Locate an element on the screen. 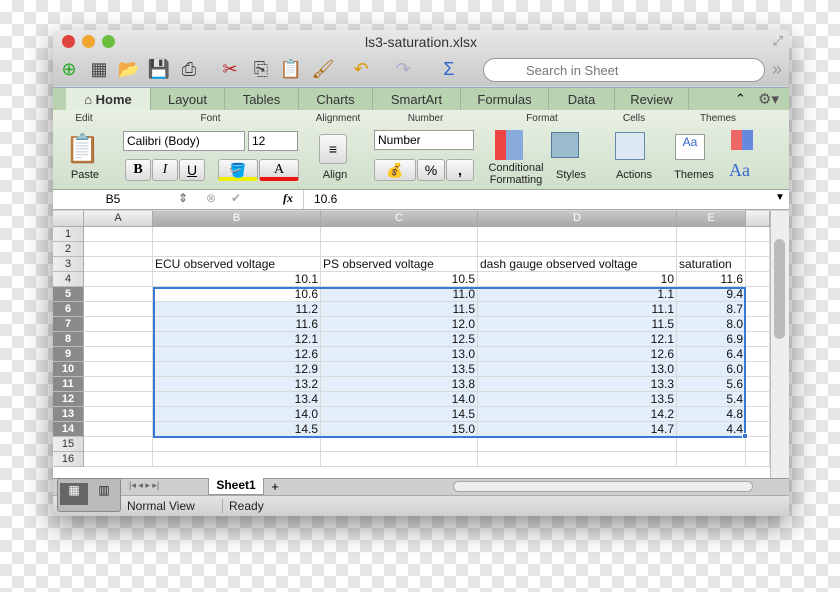  cell-A2 is located at coordinates (118, 249).